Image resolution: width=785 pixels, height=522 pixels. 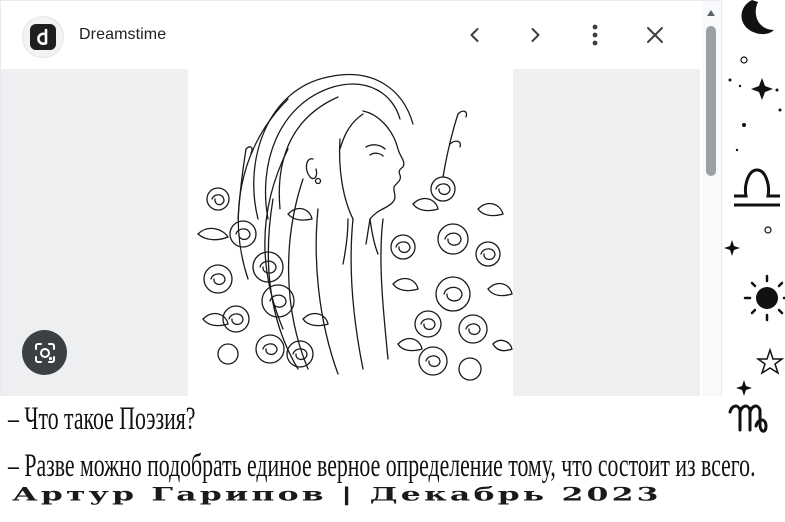 I want to click on next-button, so click(x=535, y=35).